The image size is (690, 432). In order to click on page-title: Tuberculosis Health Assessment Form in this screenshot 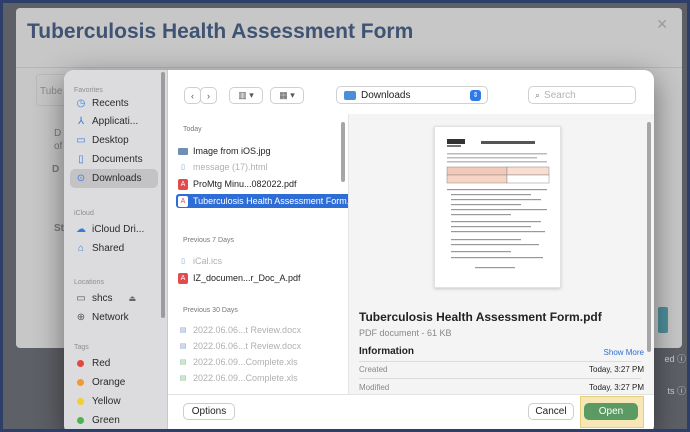, I will do `click(220, 31)`.